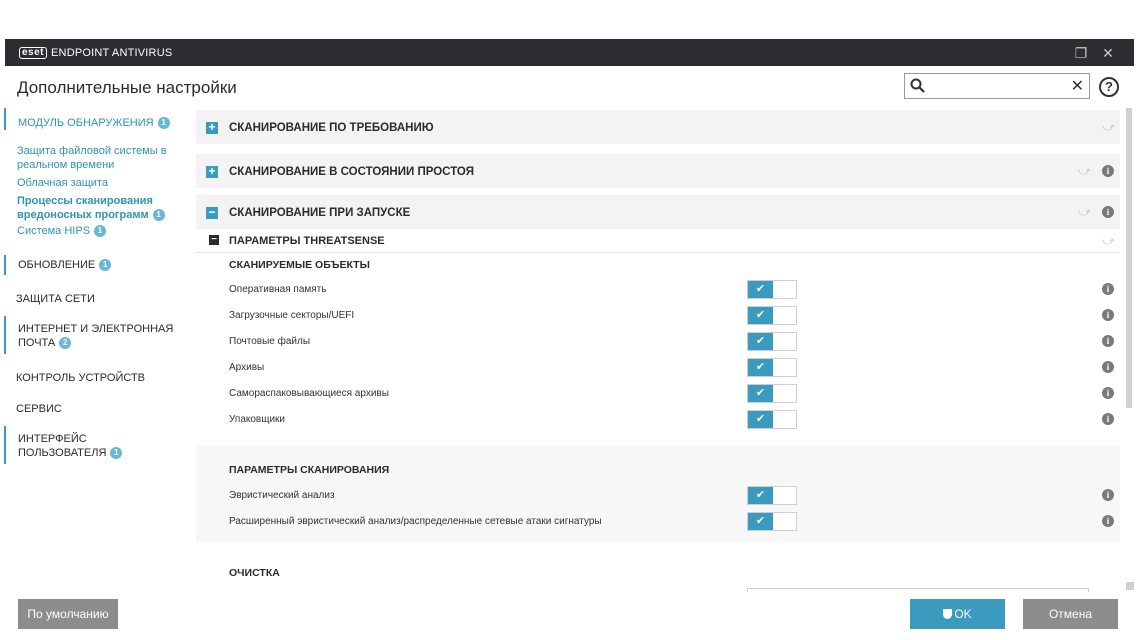 The image size is (1138, 640). I want to click on close-icon: ✕, so click(1108, 53).